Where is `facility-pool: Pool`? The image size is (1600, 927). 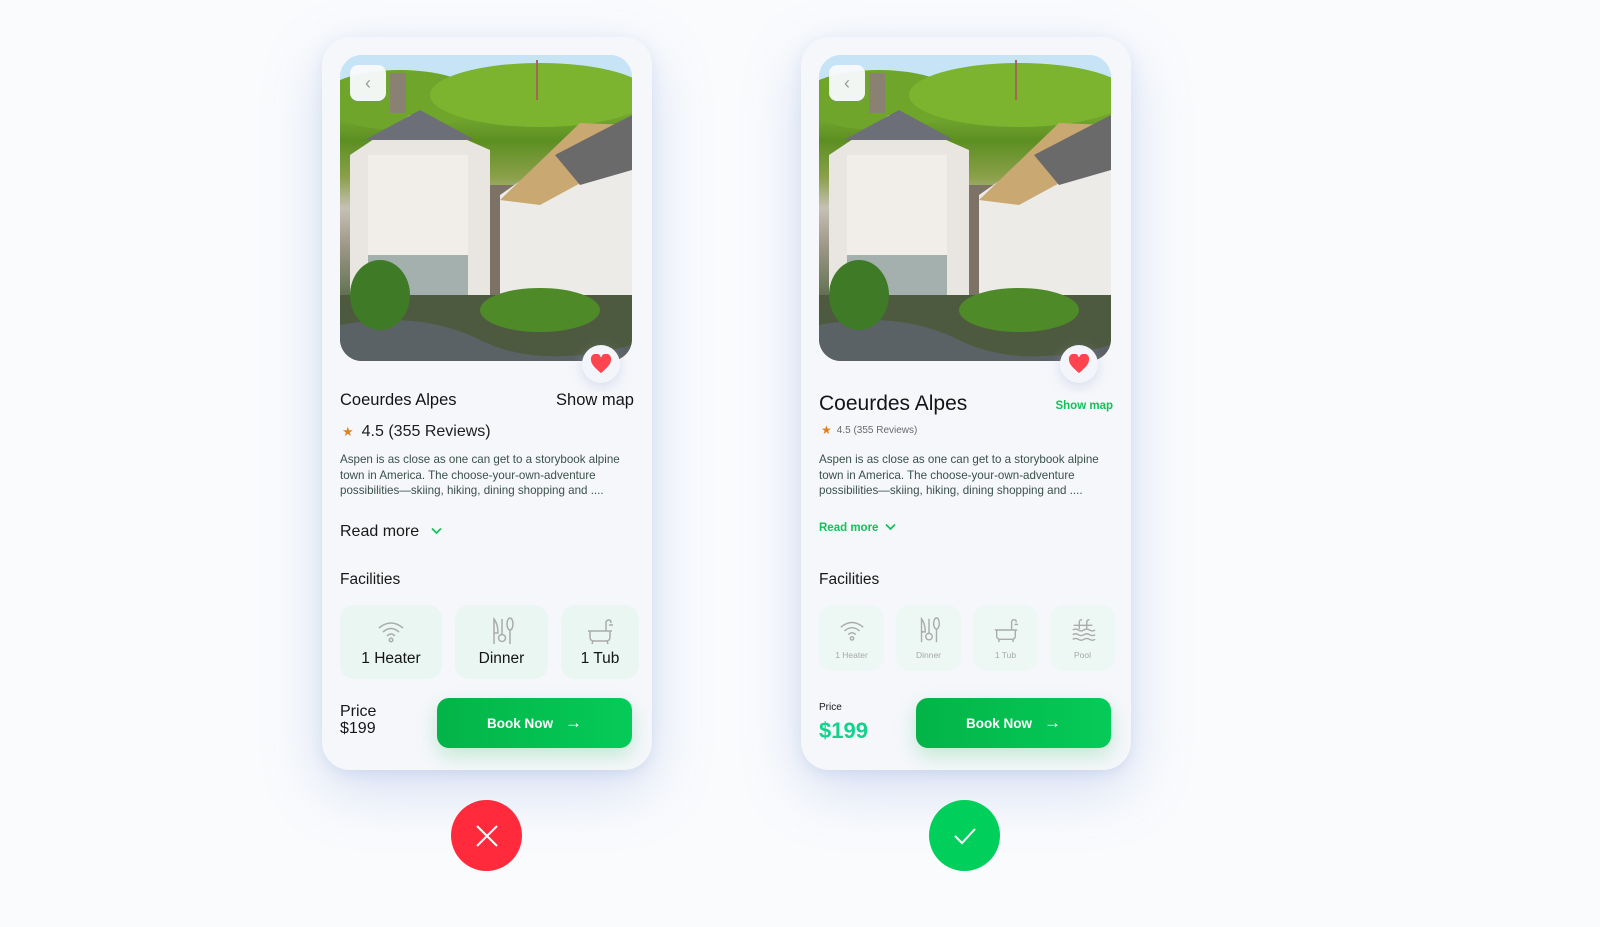 facility-pool: Pool is located at coordinates (1082, 638).